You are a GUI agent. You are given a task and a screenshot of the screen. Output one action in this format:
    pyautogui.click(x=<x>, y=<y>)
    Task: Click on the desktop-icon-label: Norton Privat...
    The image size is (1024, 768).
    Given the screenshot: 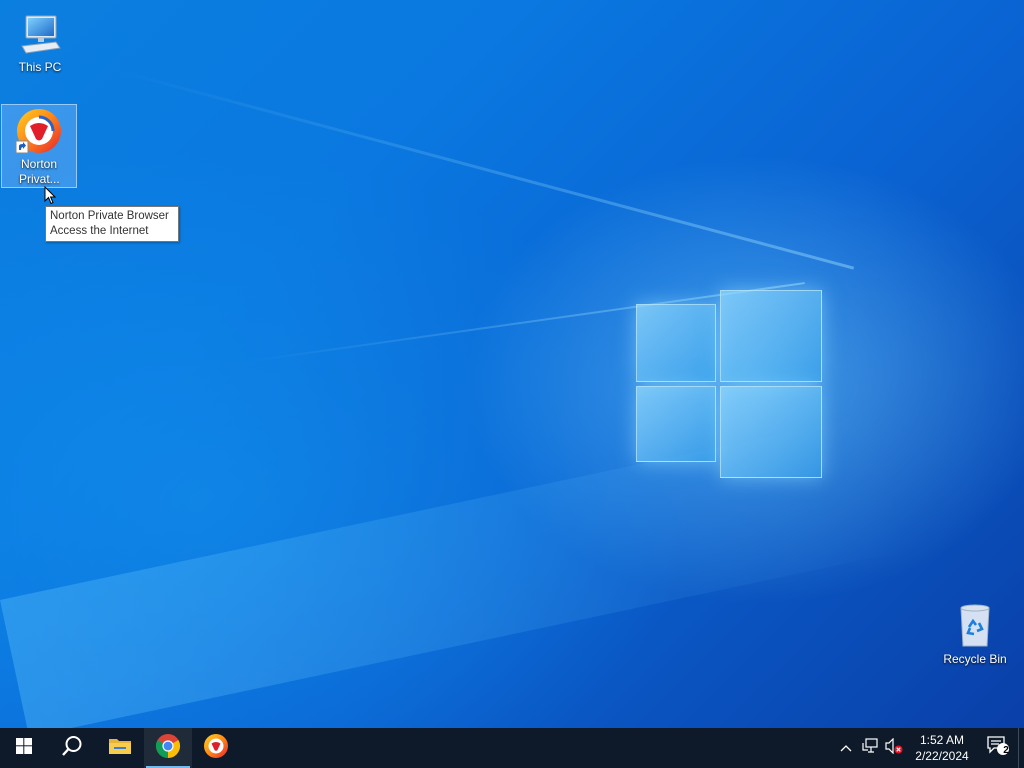 What is the action you would take?
    pyautogui.click(x=39, y=171)
    